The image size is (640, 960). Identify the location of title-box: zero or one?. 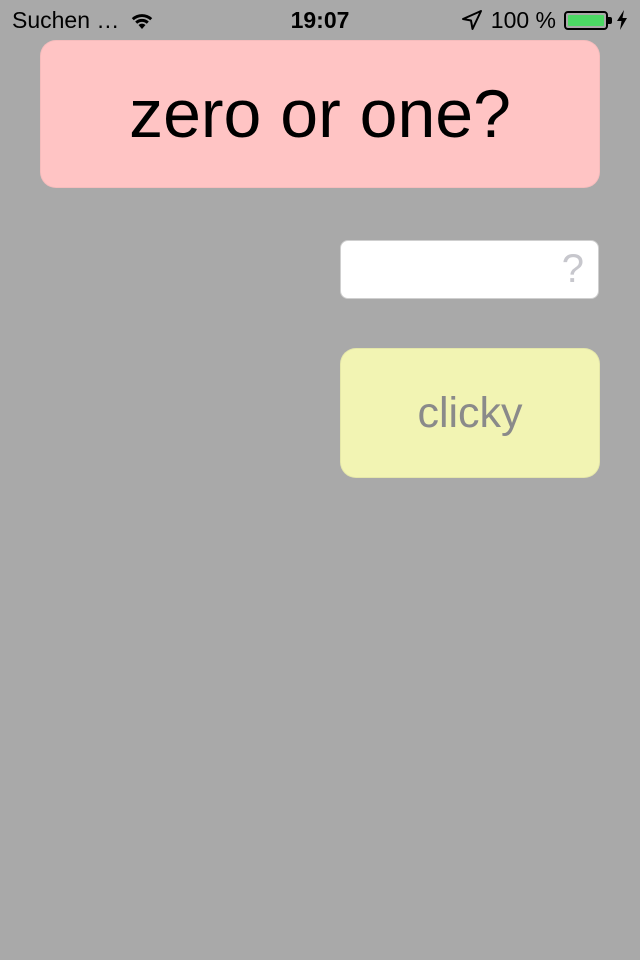
(320, 114).